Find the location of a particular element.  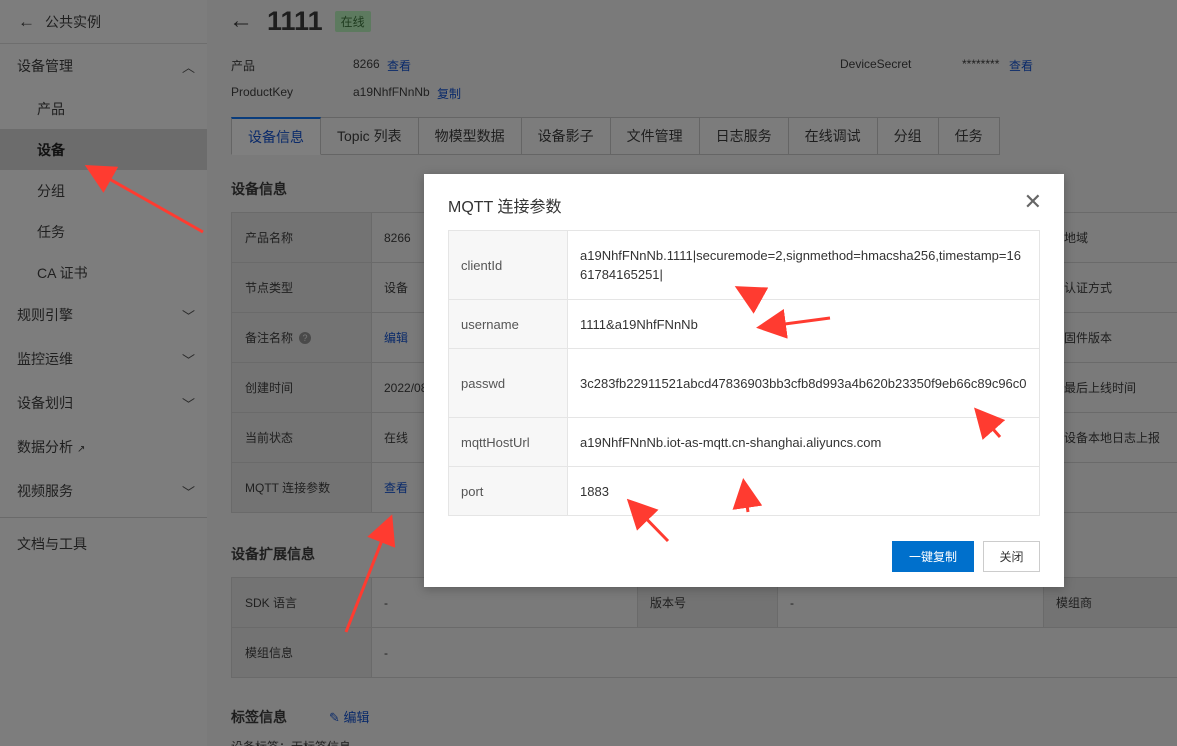

tab-file-management: 文件管理 is located at coordinates (655, 136).